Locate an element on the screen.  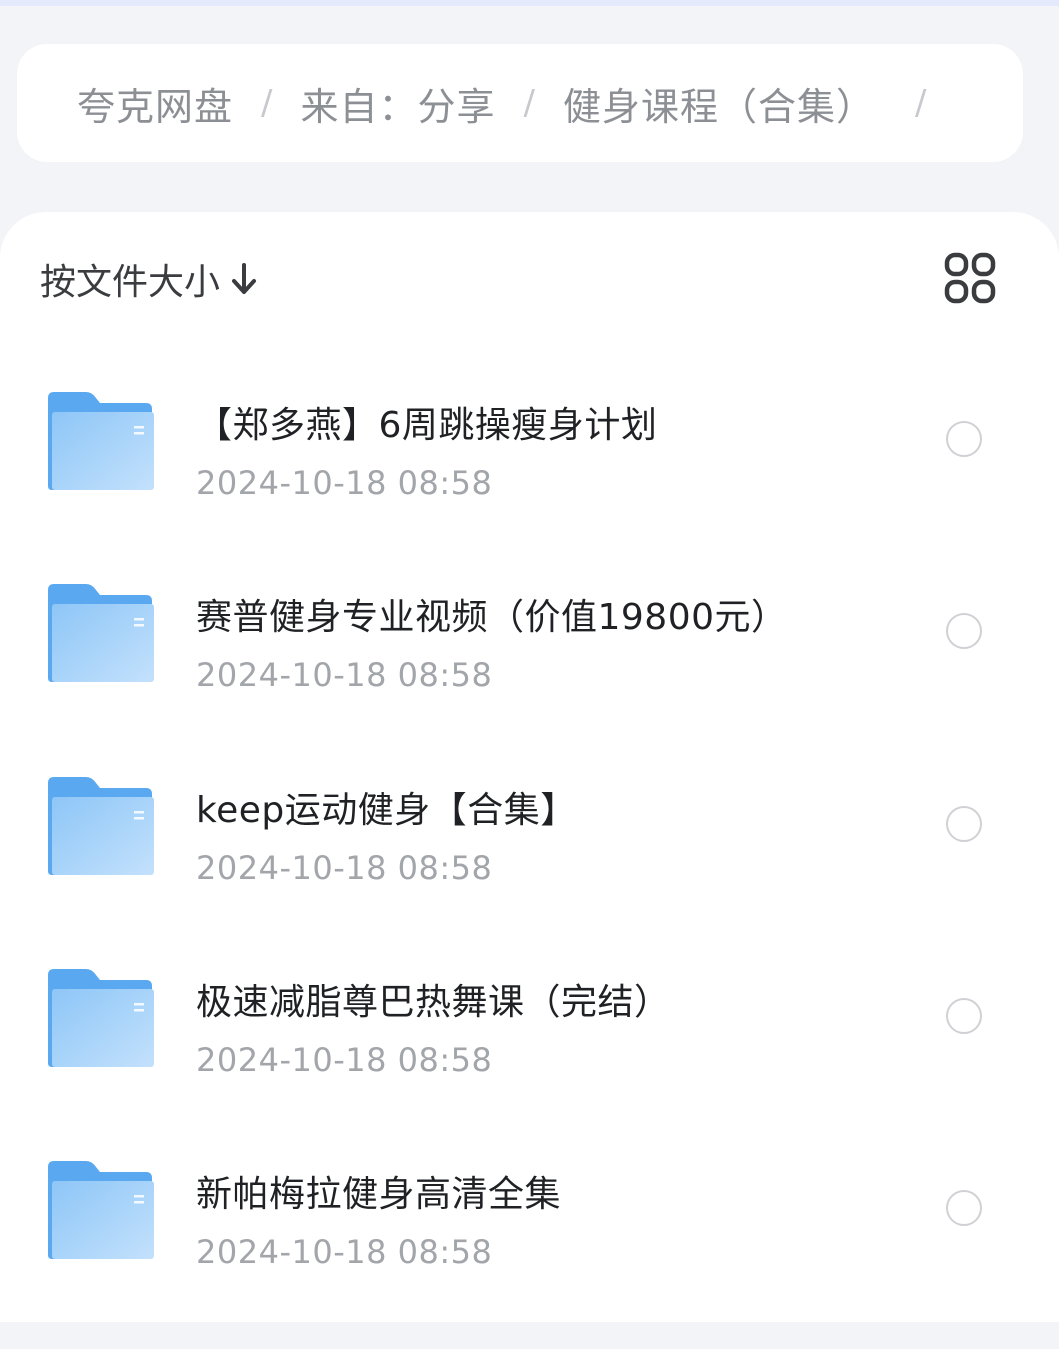
file-name: keep运动健身【合集】 is located at coordinates (386, 810).